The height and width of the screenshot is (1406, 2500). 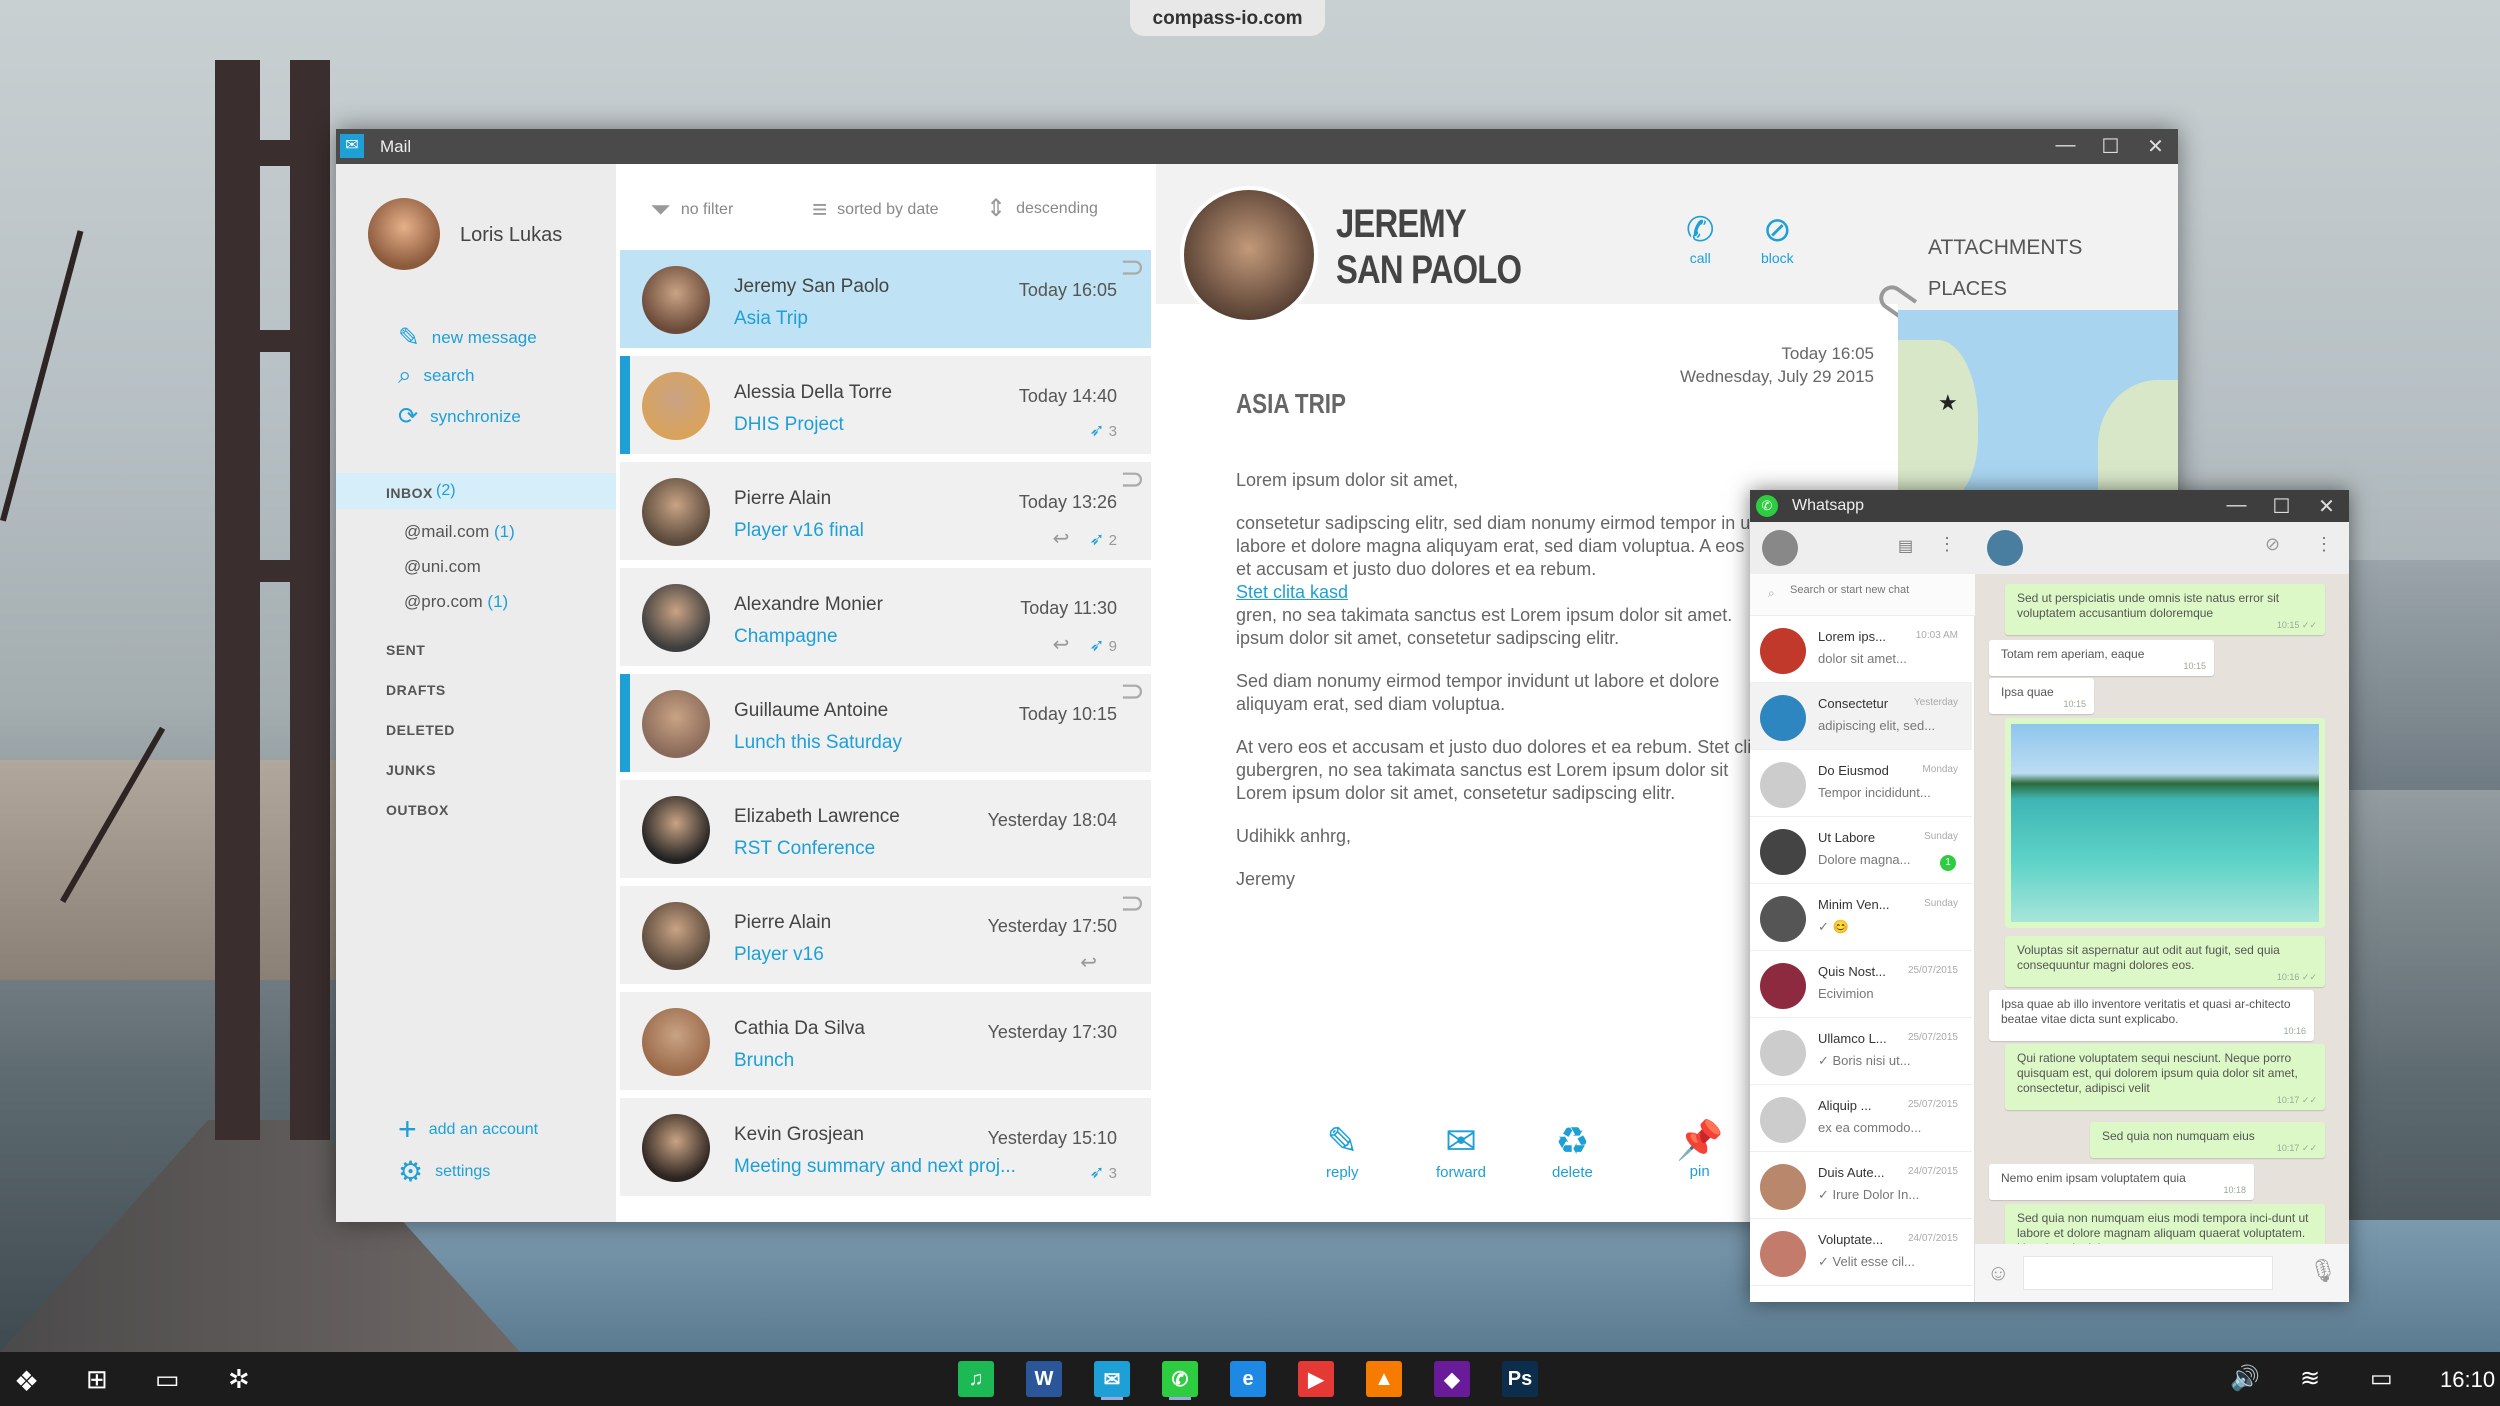 What do you see at coordinates (1112, 1379) in the screenshot?
I see `mail-taskbar-icon: ✉` at bounding box center [1112, 1379].